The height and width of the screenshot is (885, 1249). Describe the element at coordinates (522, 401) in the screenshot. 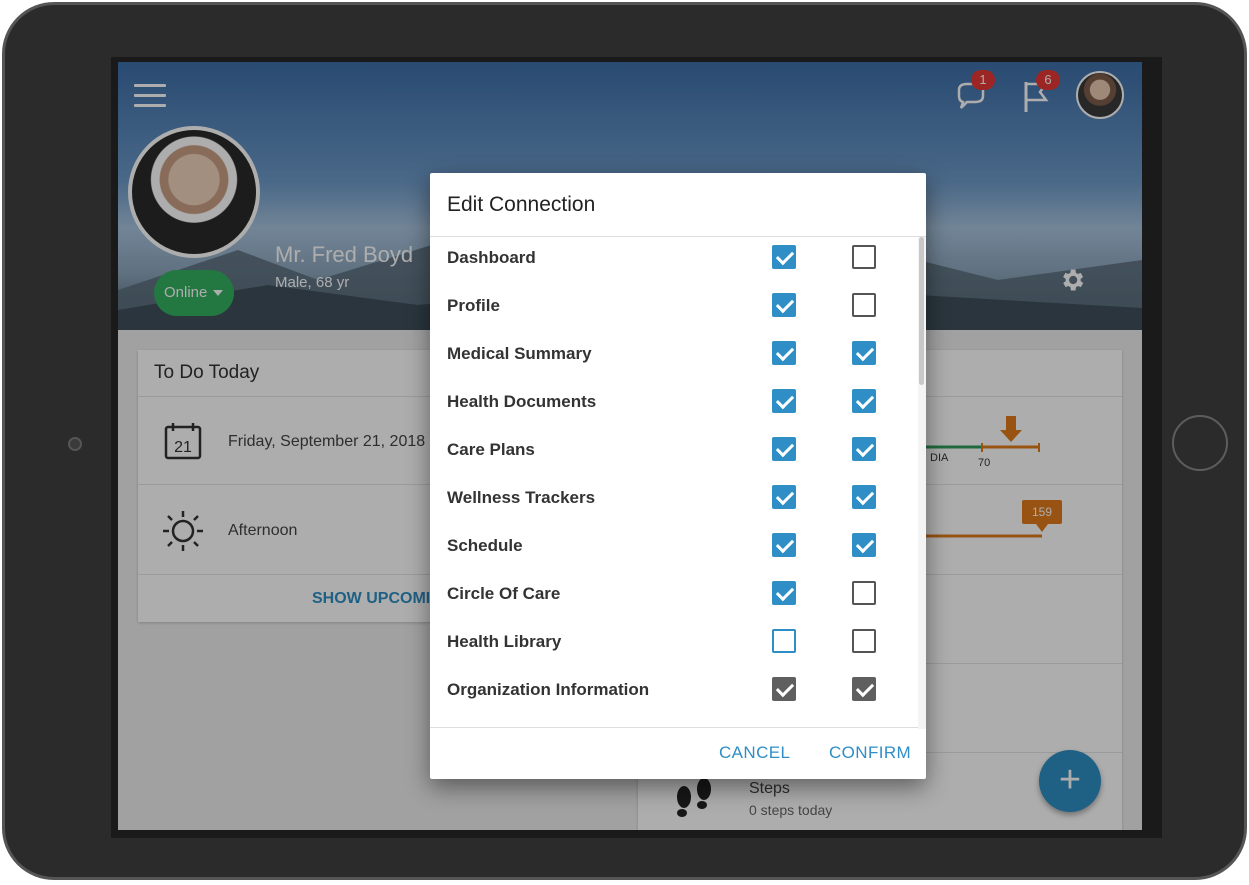

I see `permission-label: Health Documents` at that location.